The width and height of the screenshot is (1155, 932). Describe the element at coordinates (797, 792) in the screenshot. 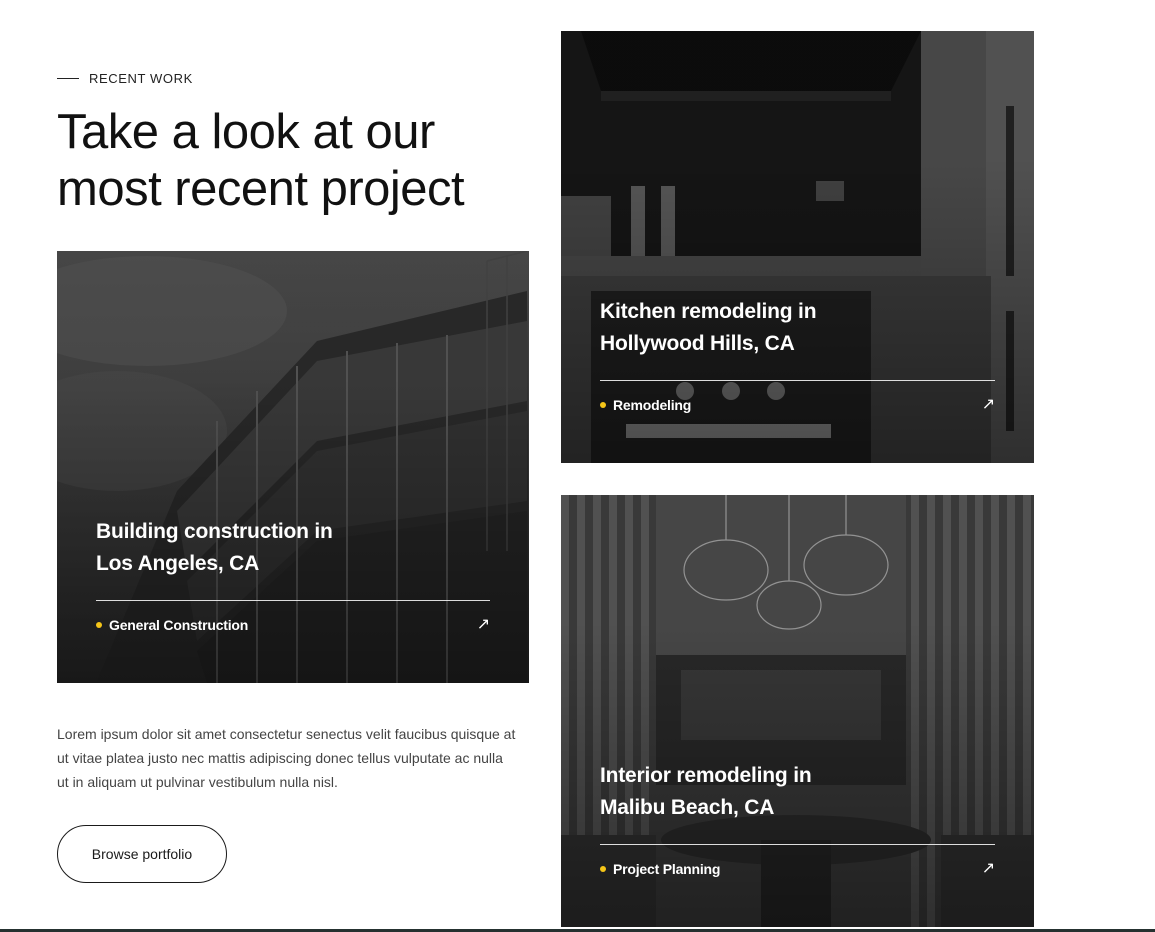

I see `project-title: Interior remodeling in Malibu Beach, CA` at that location.